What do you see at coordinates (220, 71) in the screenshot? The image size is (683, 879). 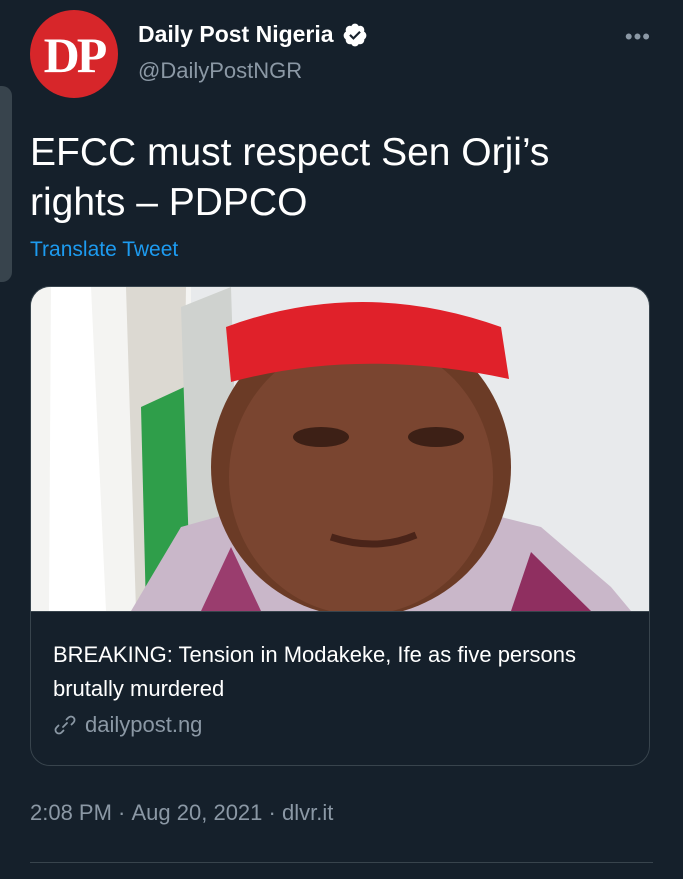 I see `user-handle: @DailyPostNGR` at bounding box center [220, 71].